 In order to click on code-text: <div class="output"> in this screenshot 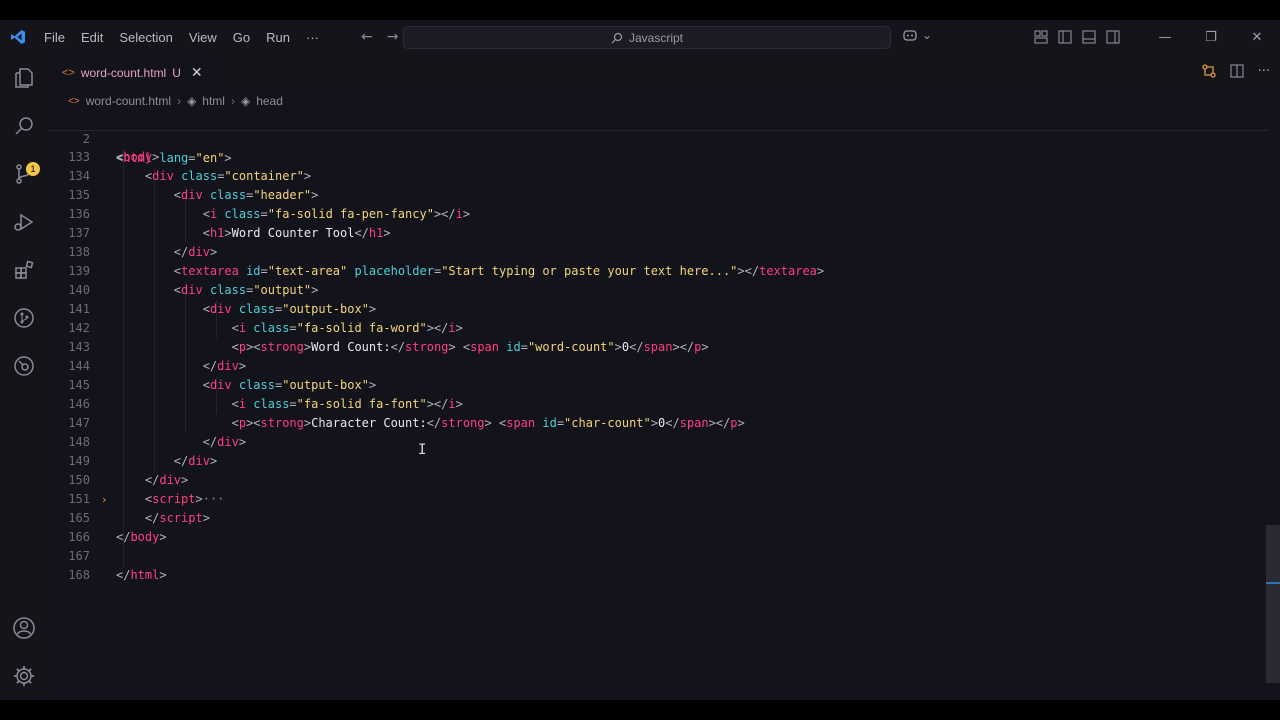, I will do `click(246, 290)`.